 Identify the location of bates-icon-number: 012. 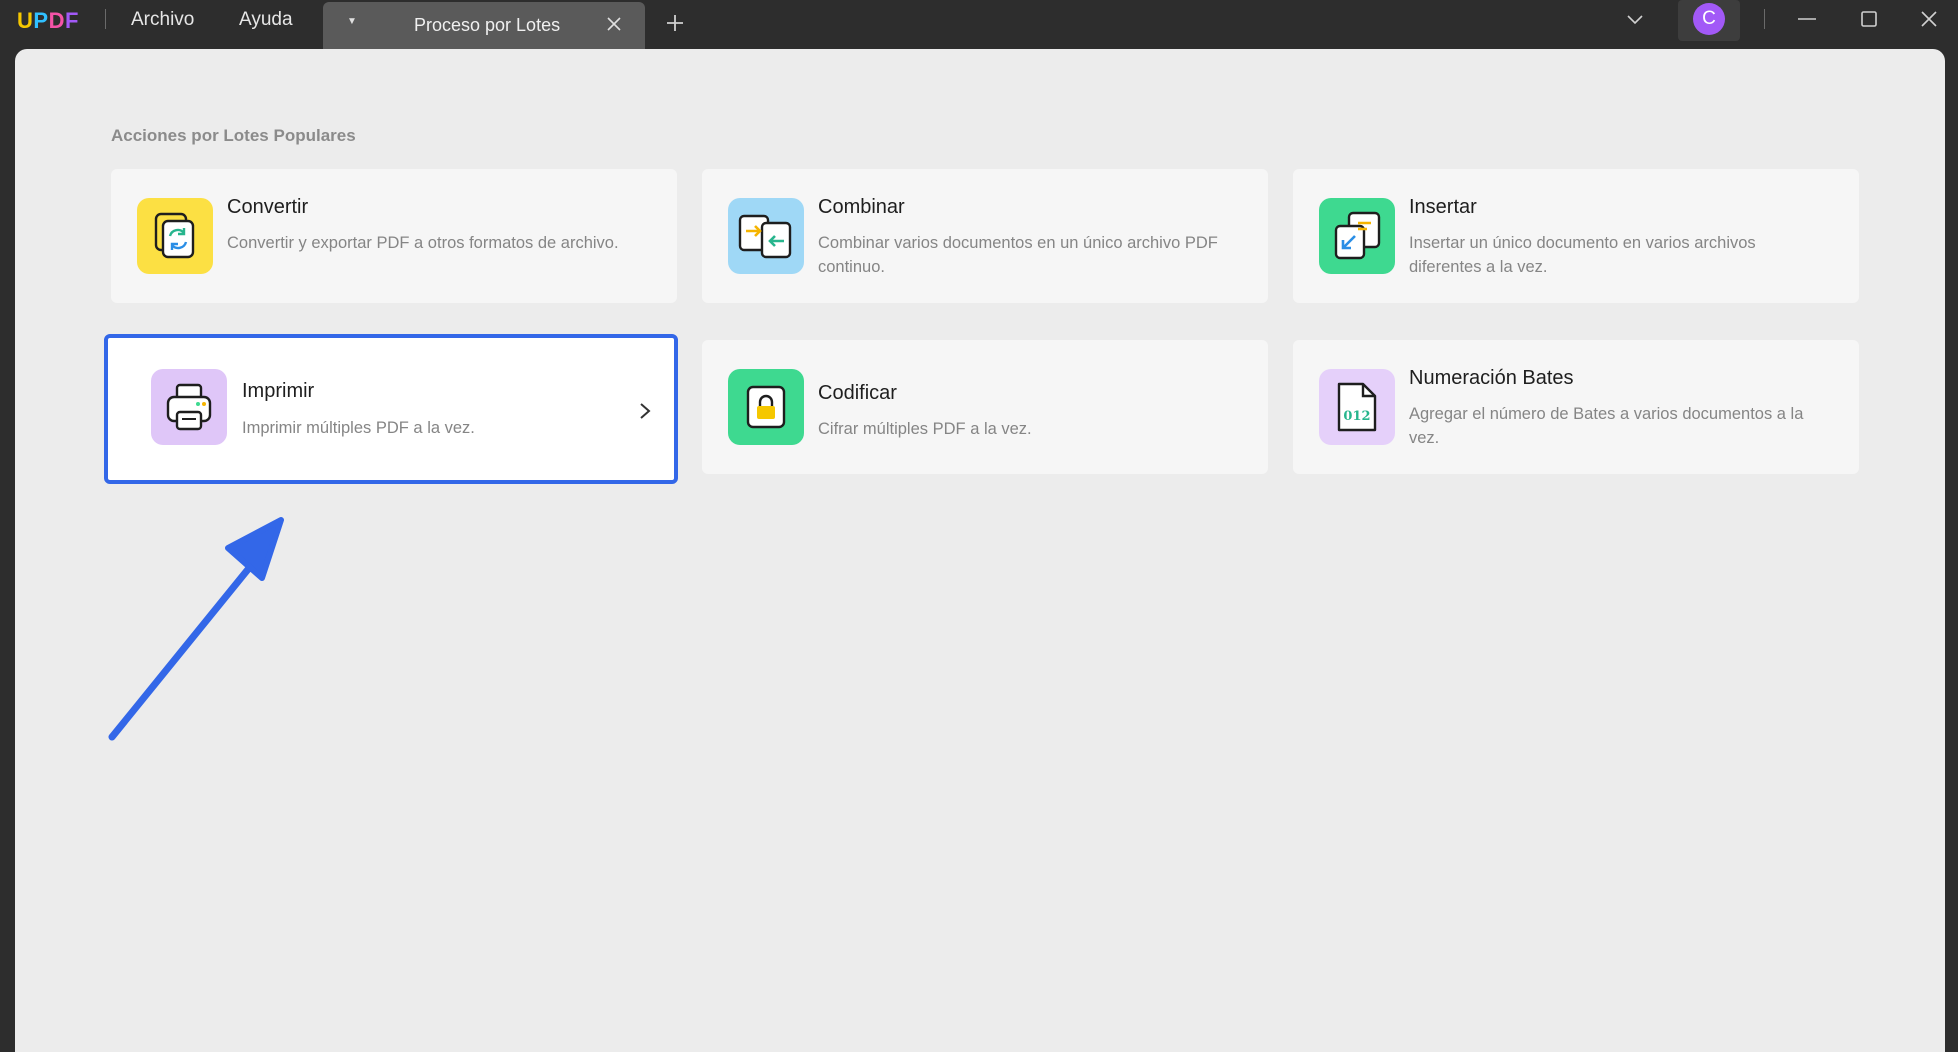
(1356, 416).